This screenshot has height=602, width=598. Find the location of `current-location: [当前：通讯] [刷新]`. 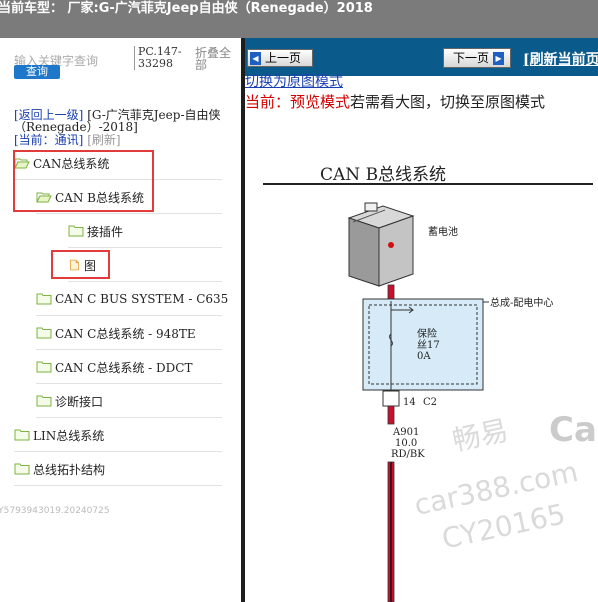

current-location: [当前：通讯] [刷新] is located at coordinates (67, 140).